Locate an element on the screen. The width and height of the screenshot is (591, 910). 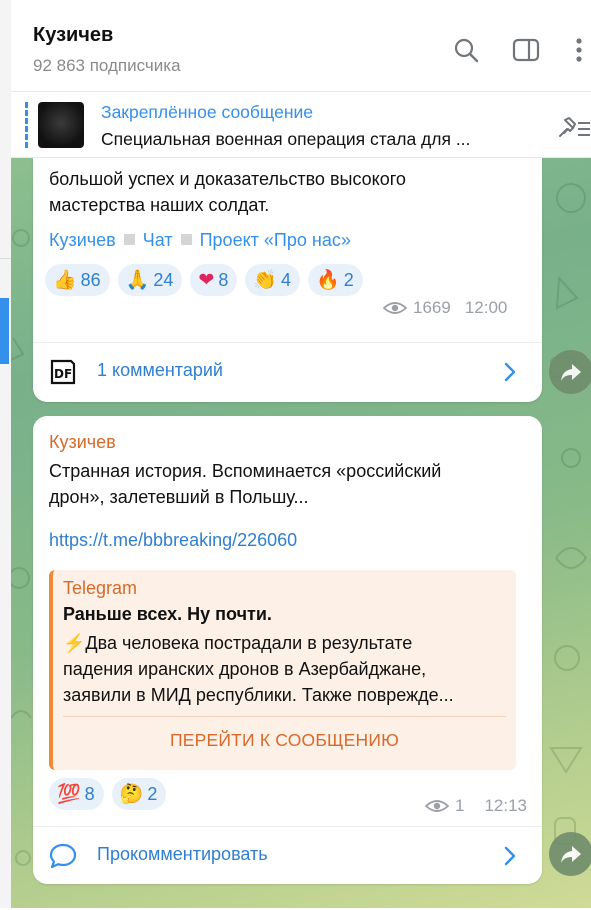
chat-header: Кузичев 92 863 подписчика is located at coordinates (301, 46).